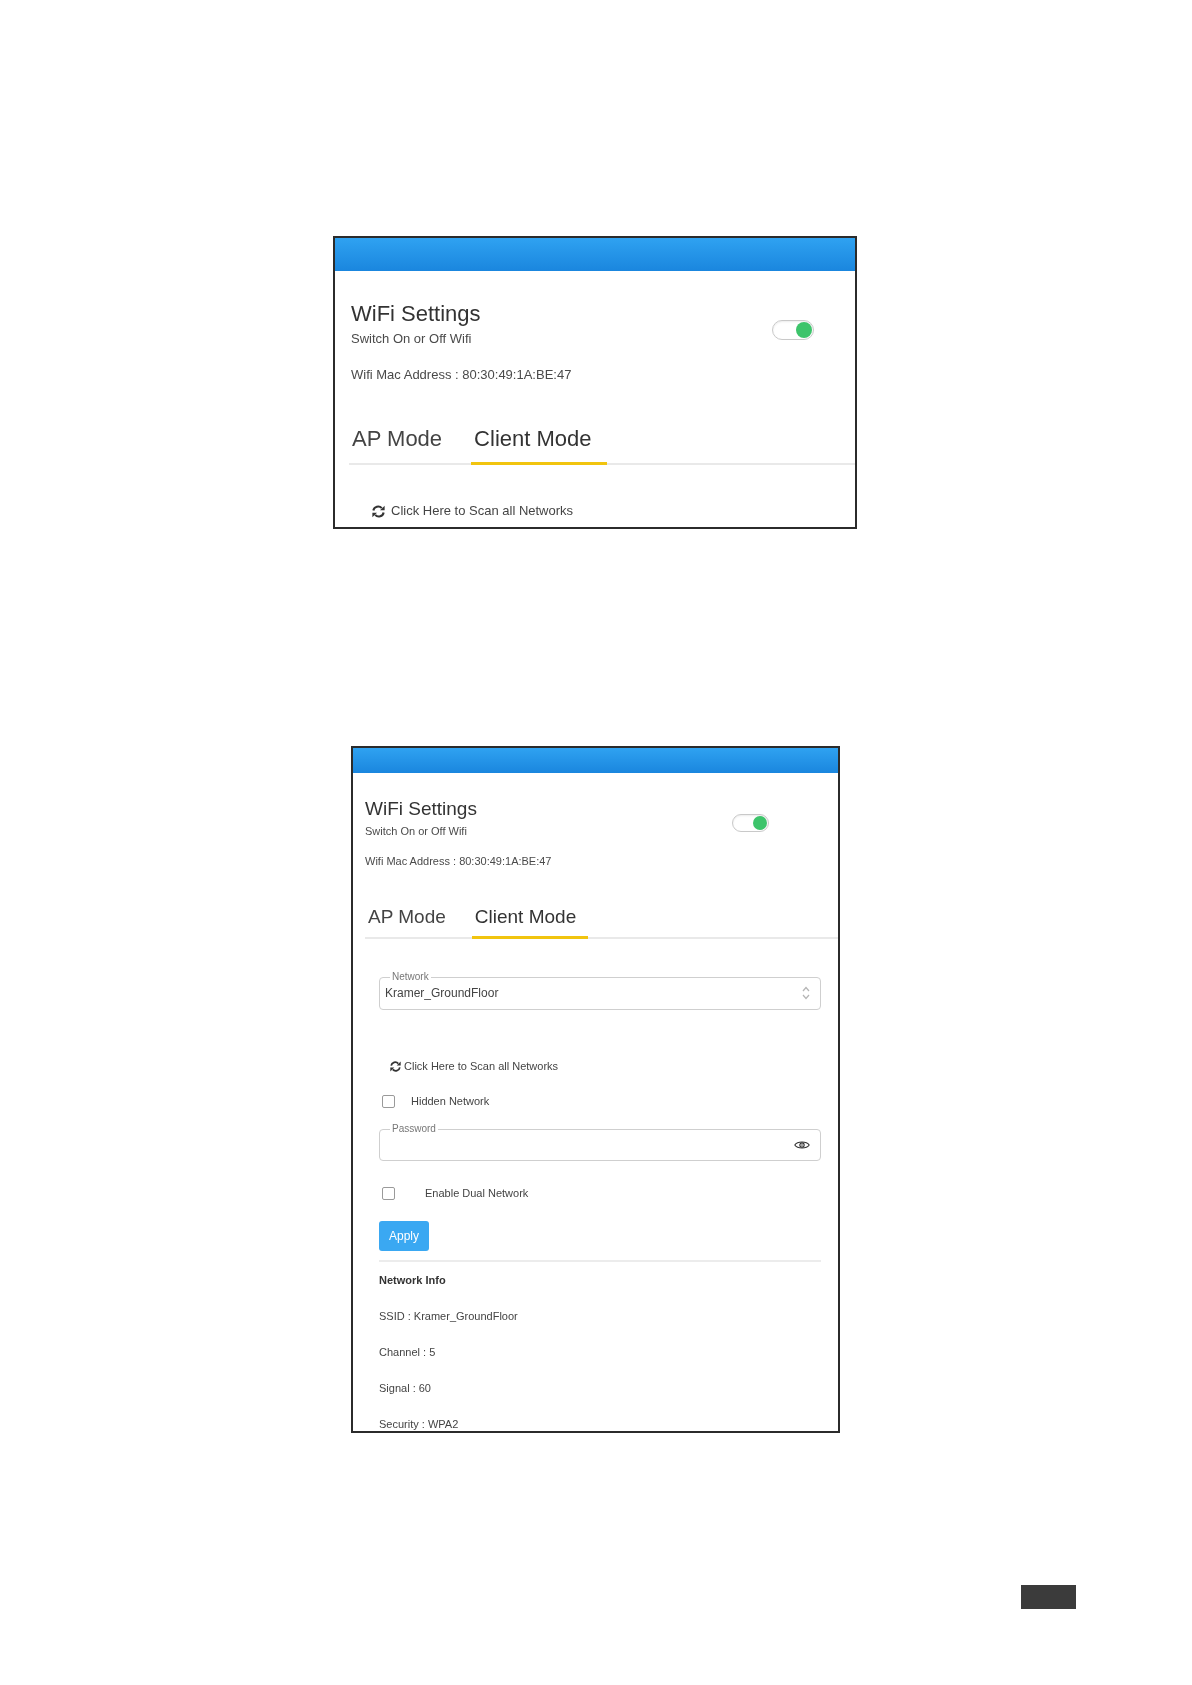 This screenshot has height=1685, width=1192. What do you see at coordinates (405, 1388) in the screenshot?
I see `info-text: Signal : 60` at bounding box center [405, 1388].